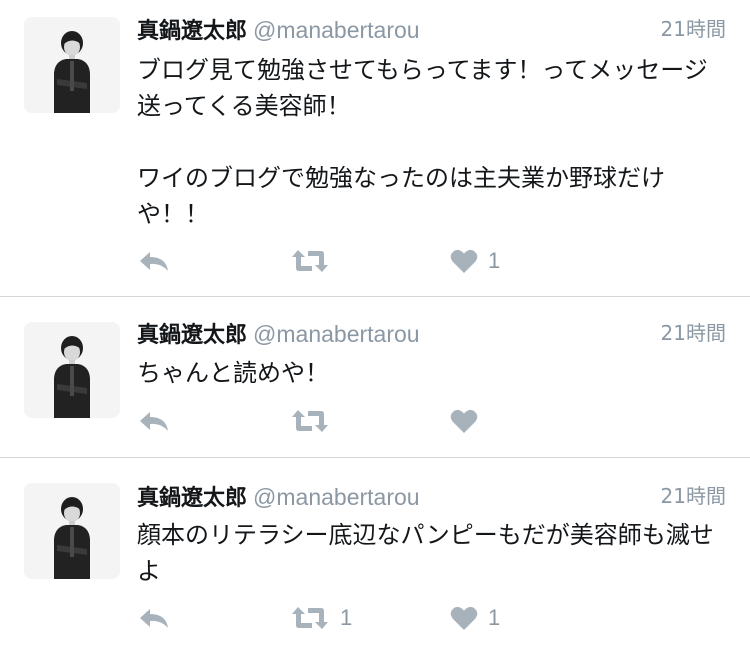 The width and height of the screenshot is (750, 645). What do you see at coordinates (233, 373) in the screenshot?
I see `tweet-text: ちゃんと読めや！` at bounding box center [233, 373].